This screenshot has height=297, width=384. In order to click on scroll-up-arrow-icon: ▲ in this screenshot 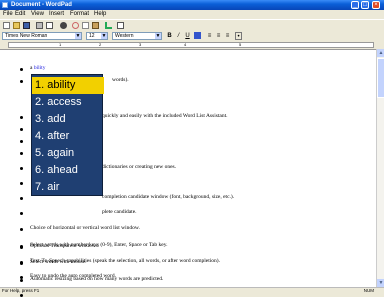, I will do `click(380, 53)`.